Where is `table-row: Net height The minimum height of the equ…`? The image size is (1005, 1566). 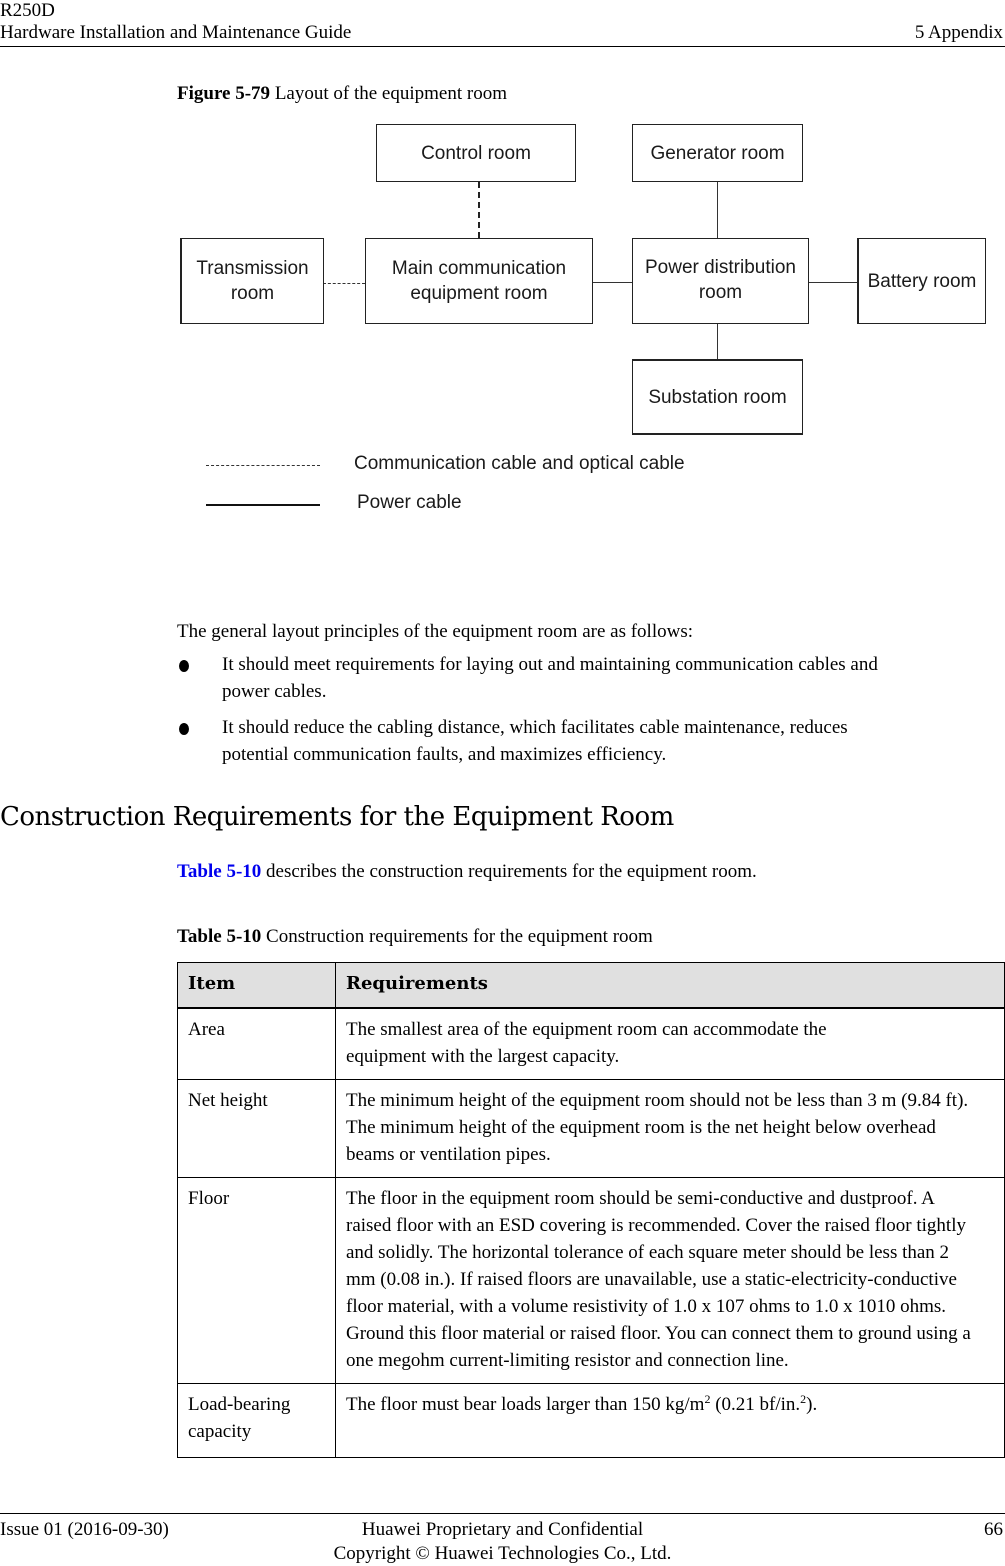 table-row: Net height The minimum height of the equ… is located at coordinates (591, 1128).